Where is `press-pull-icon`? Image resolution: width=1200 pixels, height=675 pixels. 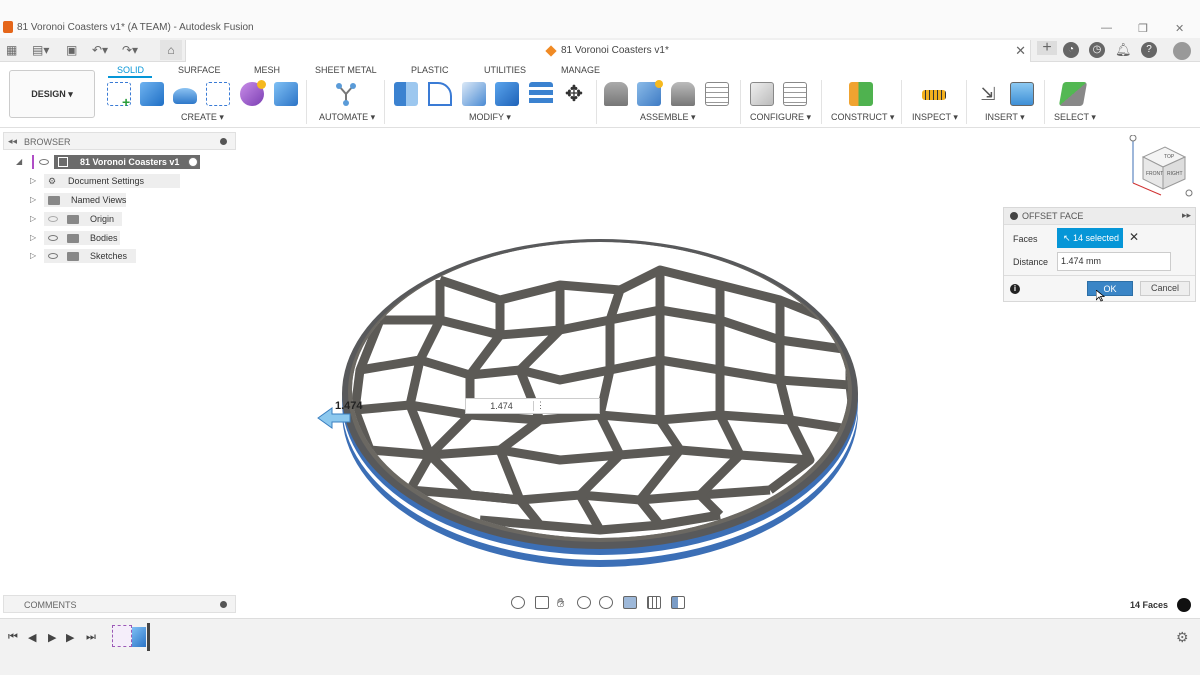 press-pull-icon is located at coordinates (406, 94).